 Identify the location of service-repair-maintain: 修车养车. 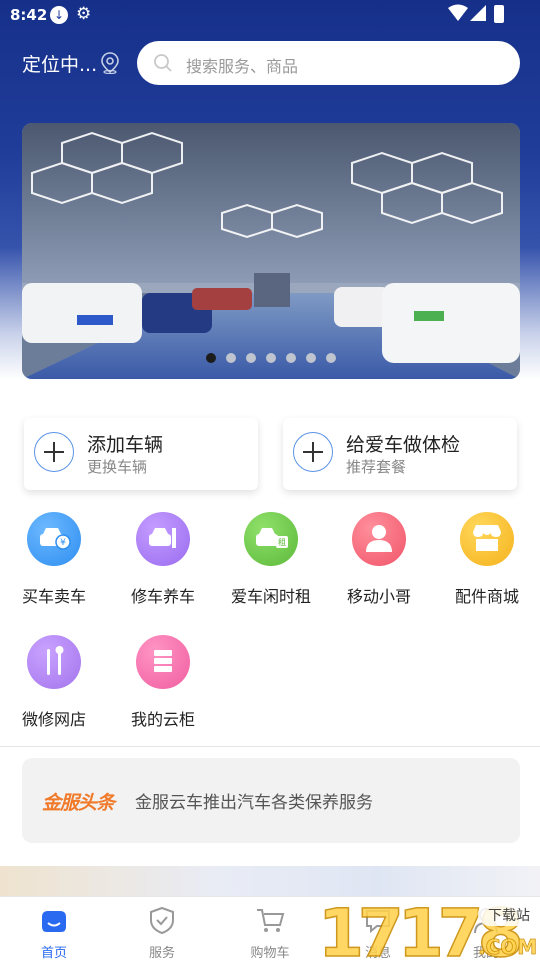
(163, 559).